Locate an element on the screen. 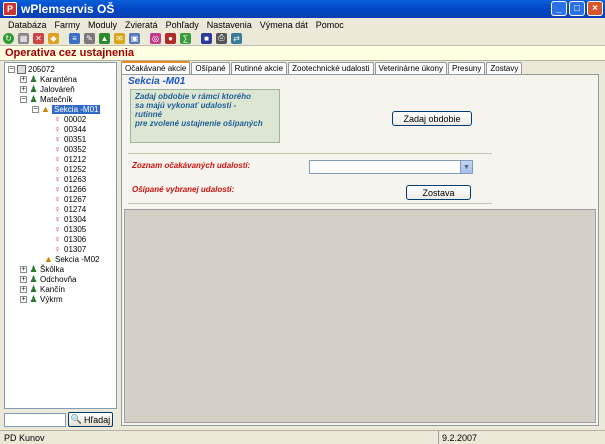  tree-animal-item: ♀ 00002 is located at coordinates (60, 119).